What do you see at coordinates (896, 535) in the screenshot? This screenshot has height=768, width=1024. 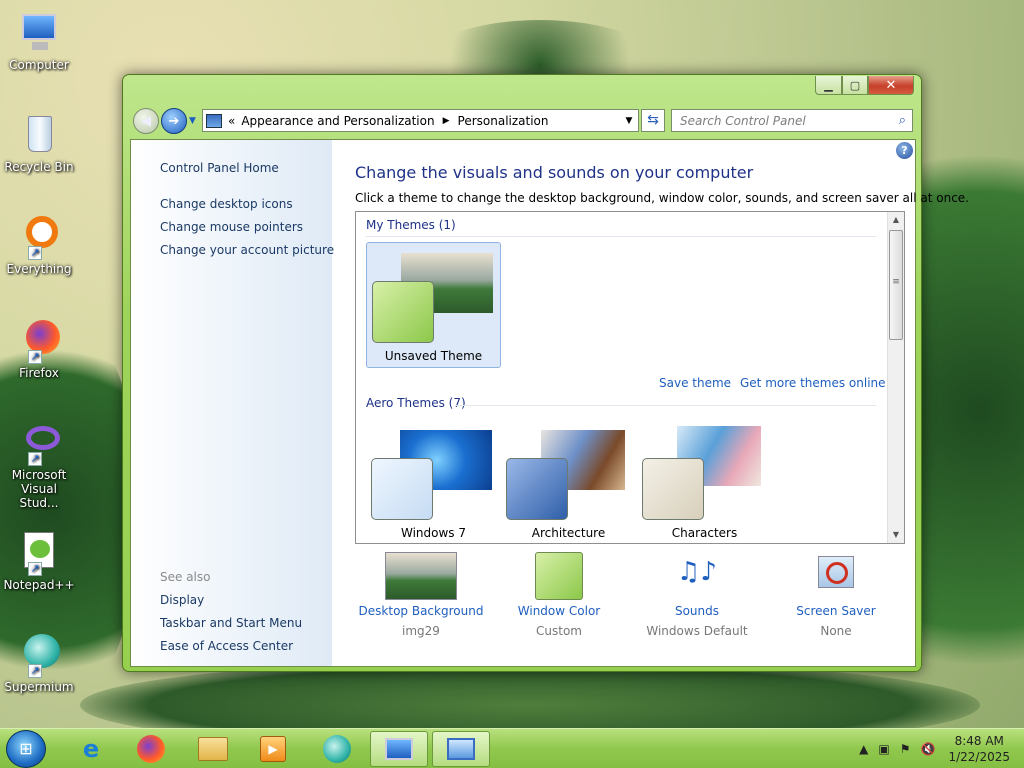 I see `scroll-down-icon: ▼` at bounding box center [896, 535].